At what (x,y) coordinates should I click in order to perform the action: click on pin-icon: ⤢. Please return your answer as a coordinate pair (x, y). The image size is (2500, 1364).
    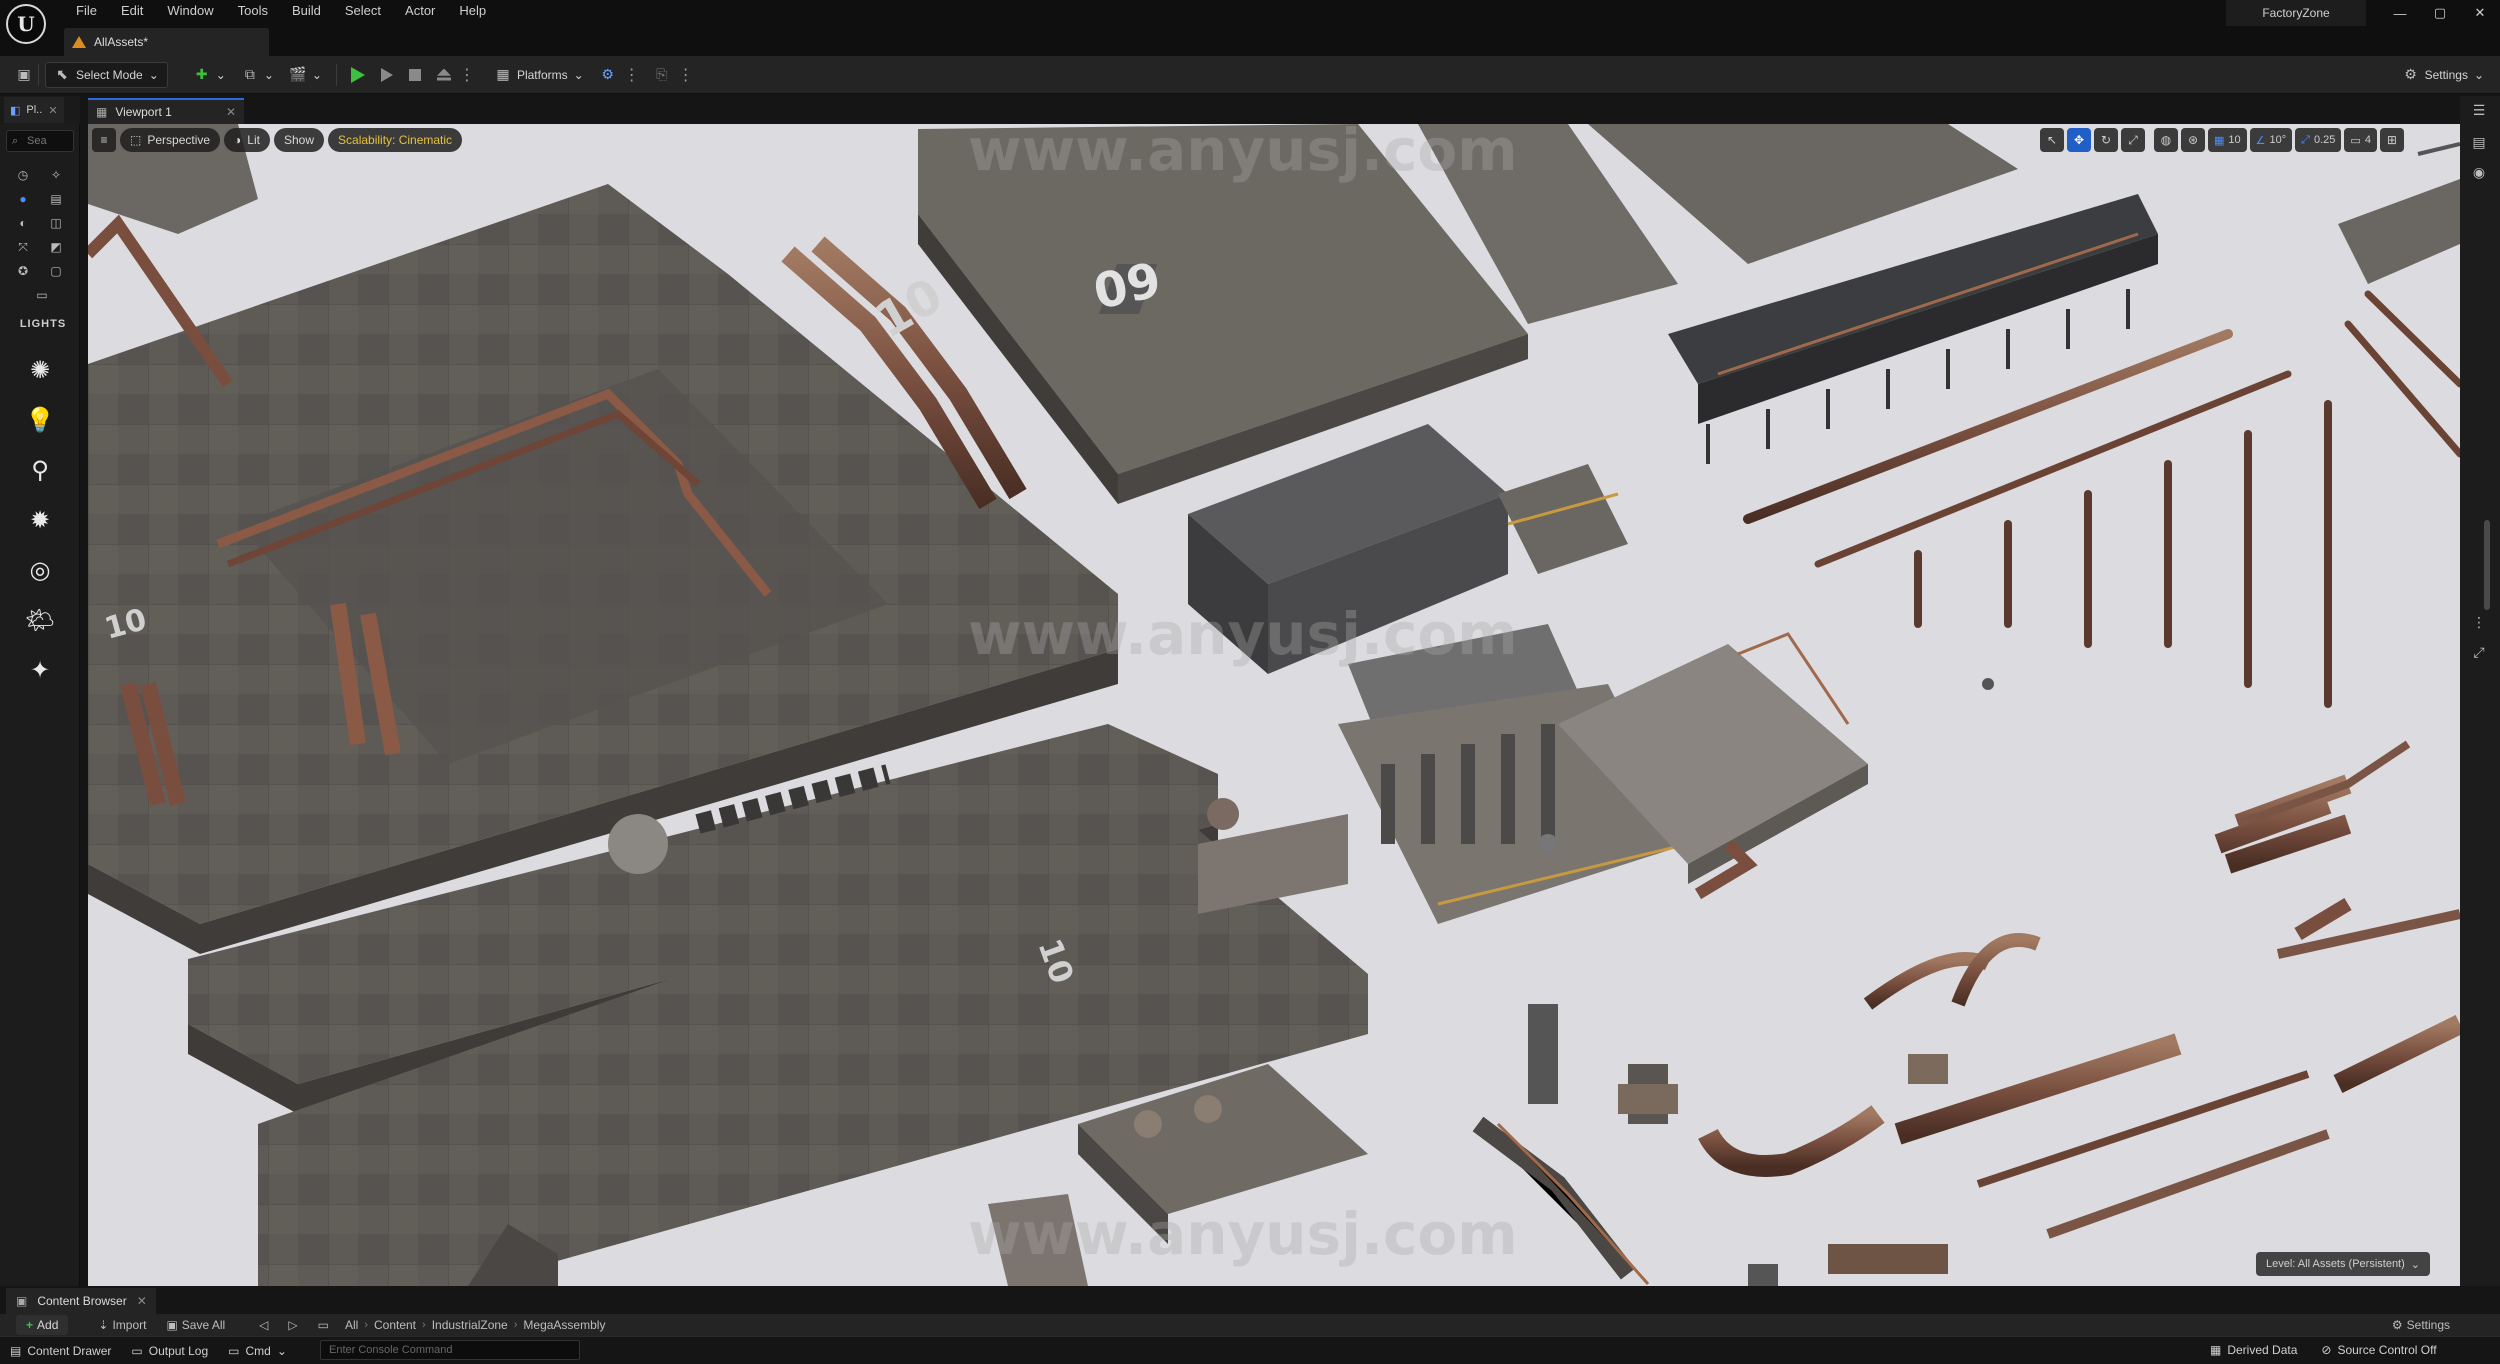
    Looking at the image, I should click on (2479, 652).